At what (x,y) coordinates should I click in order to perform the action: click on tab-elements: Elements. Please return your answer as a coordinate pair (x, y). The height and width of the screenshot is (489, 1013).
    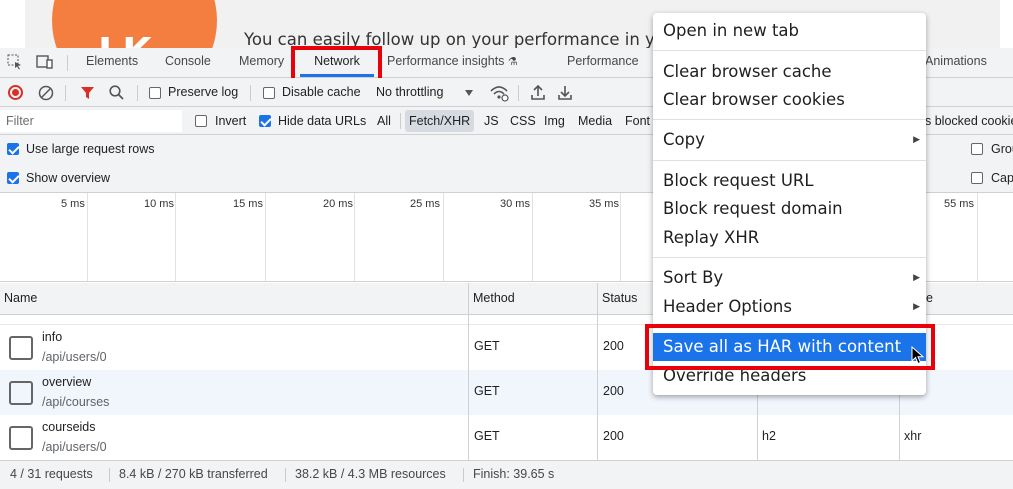
    Looking at the image, I should click on (112, 62).